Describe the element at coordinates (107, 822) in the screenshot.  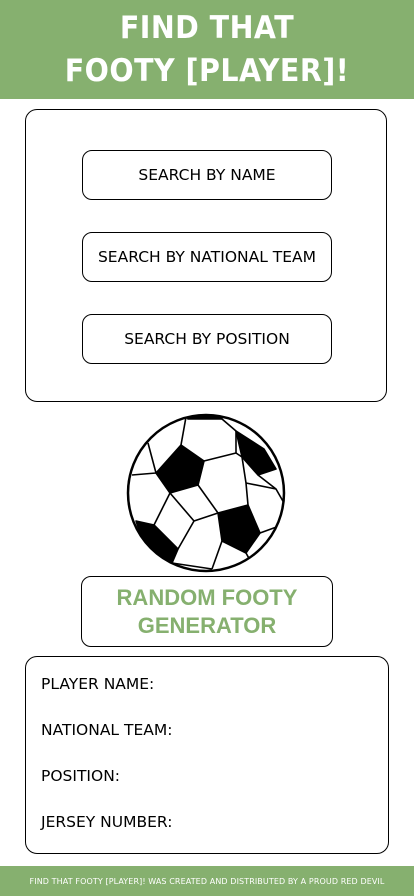
I see `jersey-number-label: JERSEY NUMBER:` at that location.